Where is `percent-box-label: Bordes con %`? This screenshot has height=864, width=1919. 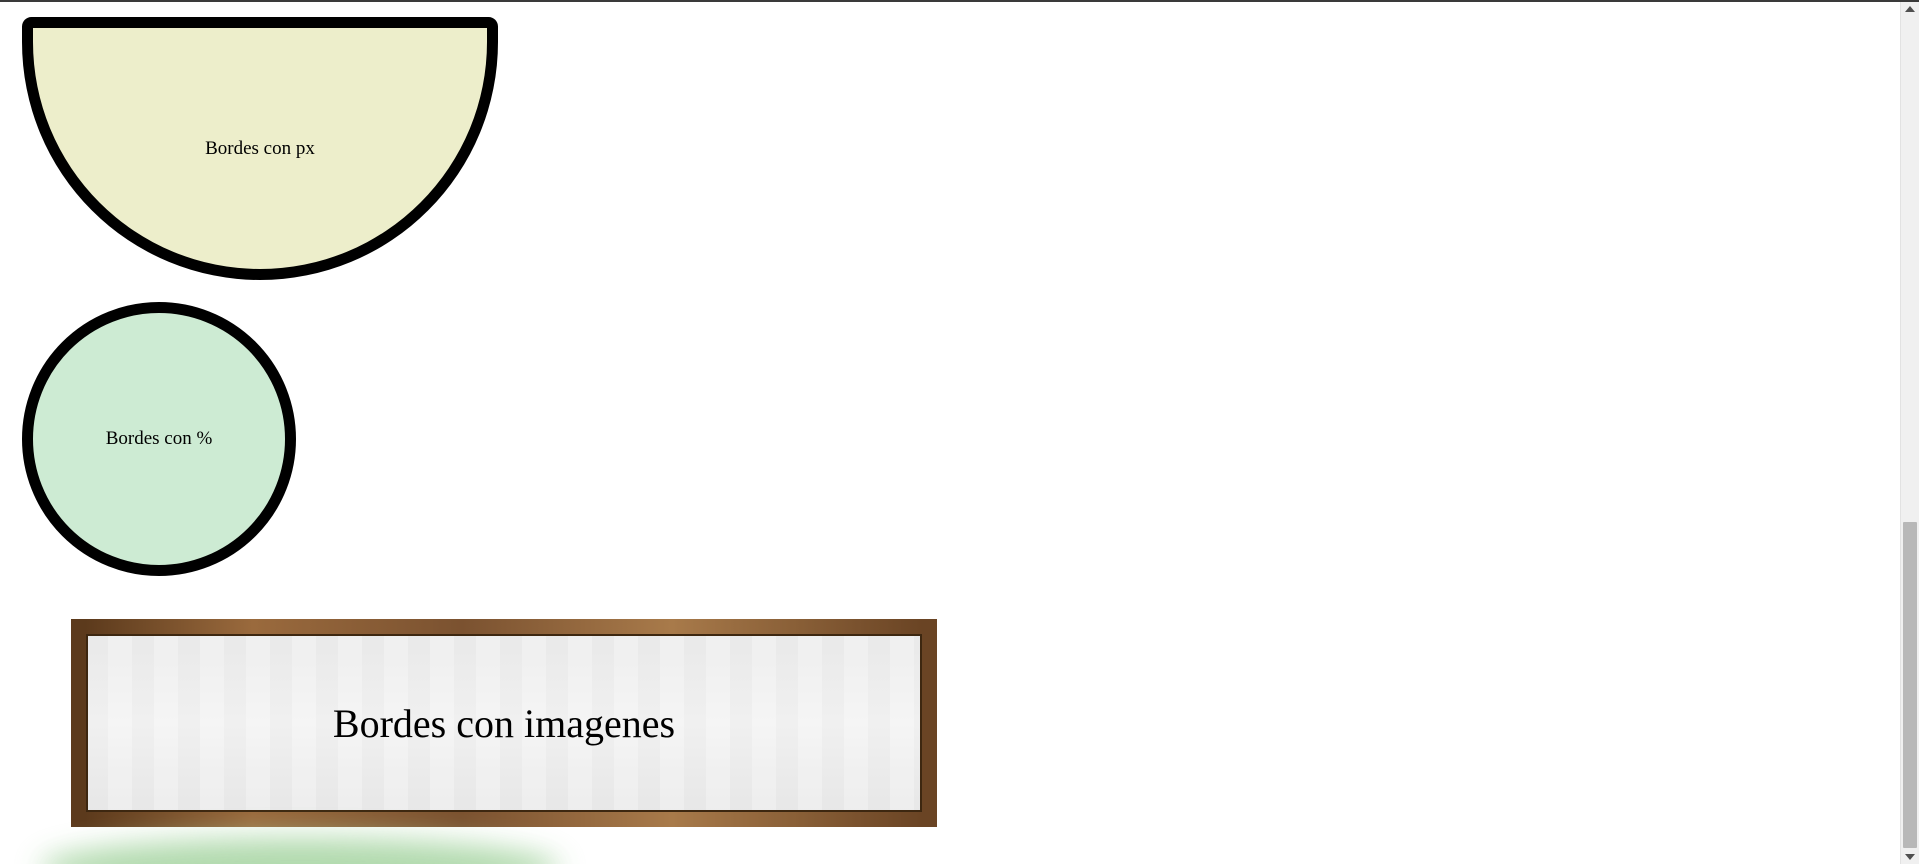 percent-box-label: Bordes con % is located at coordinates (159, 438).